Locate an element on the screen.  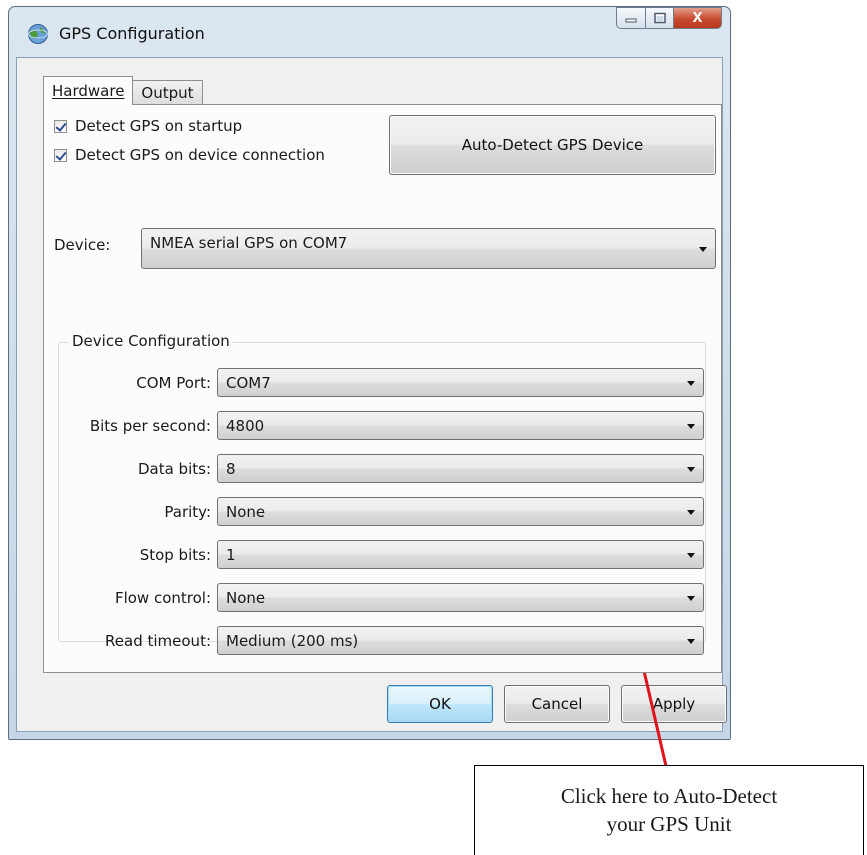
tab-hardware-label: Hardware is located at coordinates (88, 91).